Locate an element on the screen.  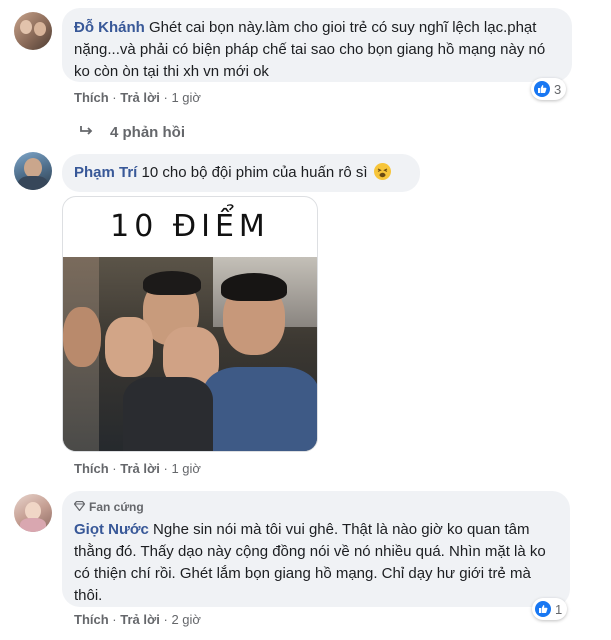
author-name: Đỗ Khánh is located at coordinates (109, 27).